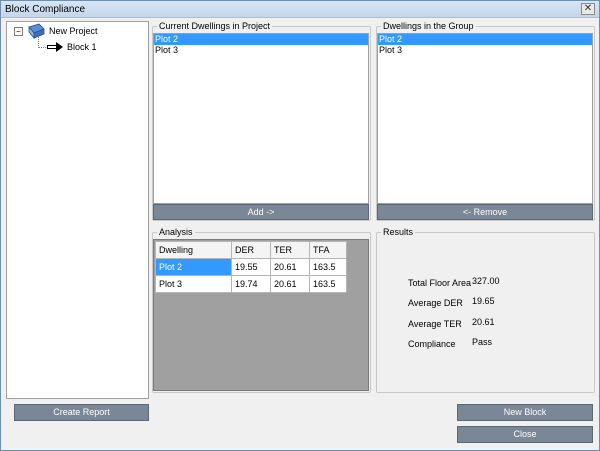  Describe the element at coordinates (485, 118) in the screenshot. I see `group-dwellings-list: Plot 2 Plot 3` at that location.